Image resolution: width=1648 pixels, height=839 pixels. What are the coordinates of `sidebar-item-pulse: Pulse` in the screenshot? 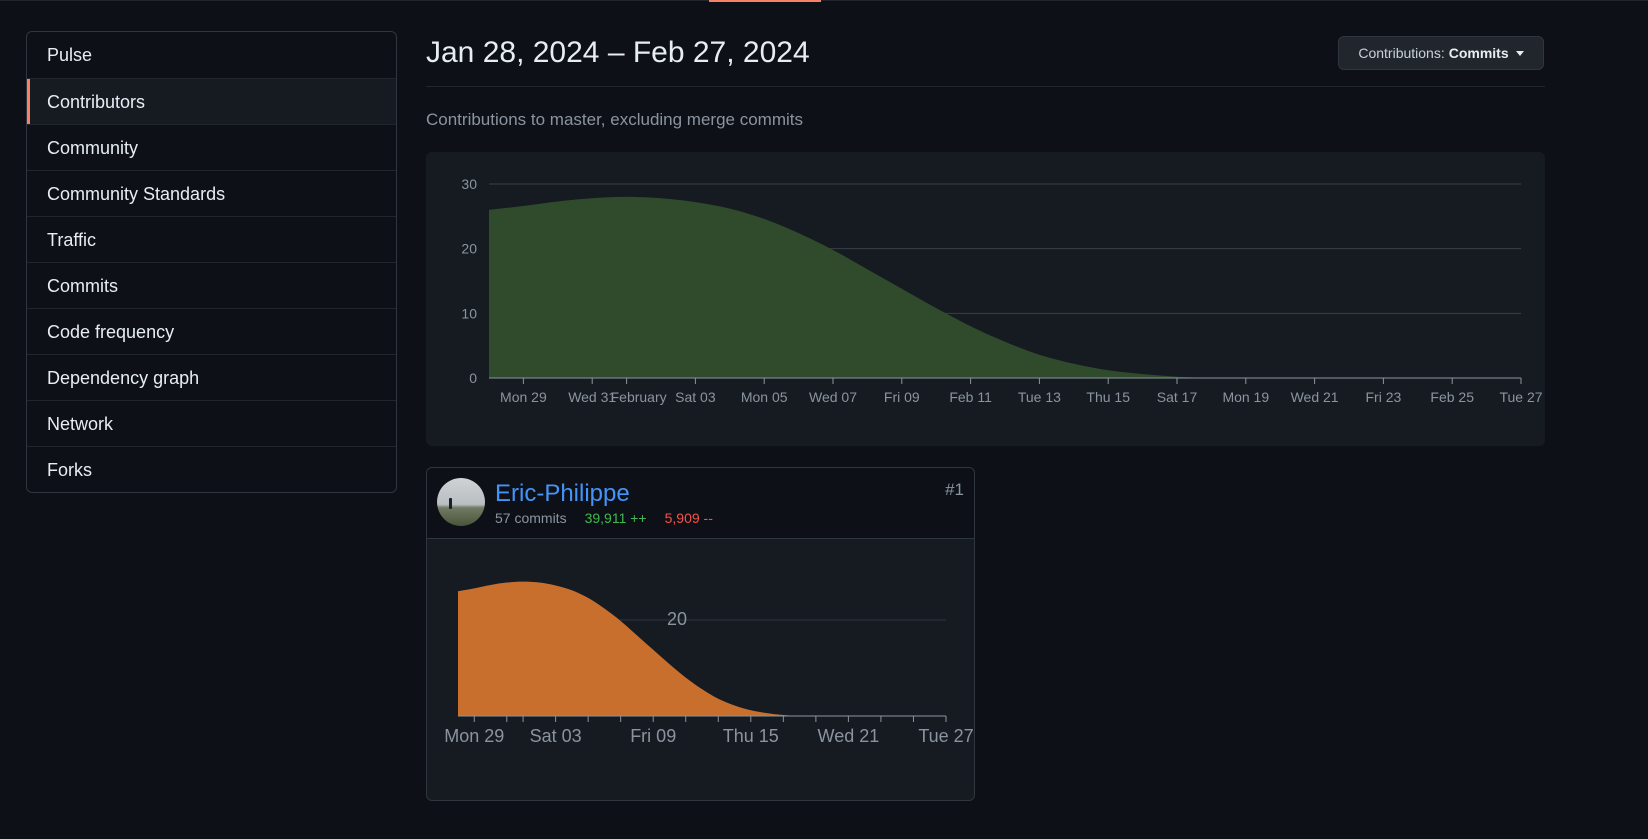 It's located at (211, 55).